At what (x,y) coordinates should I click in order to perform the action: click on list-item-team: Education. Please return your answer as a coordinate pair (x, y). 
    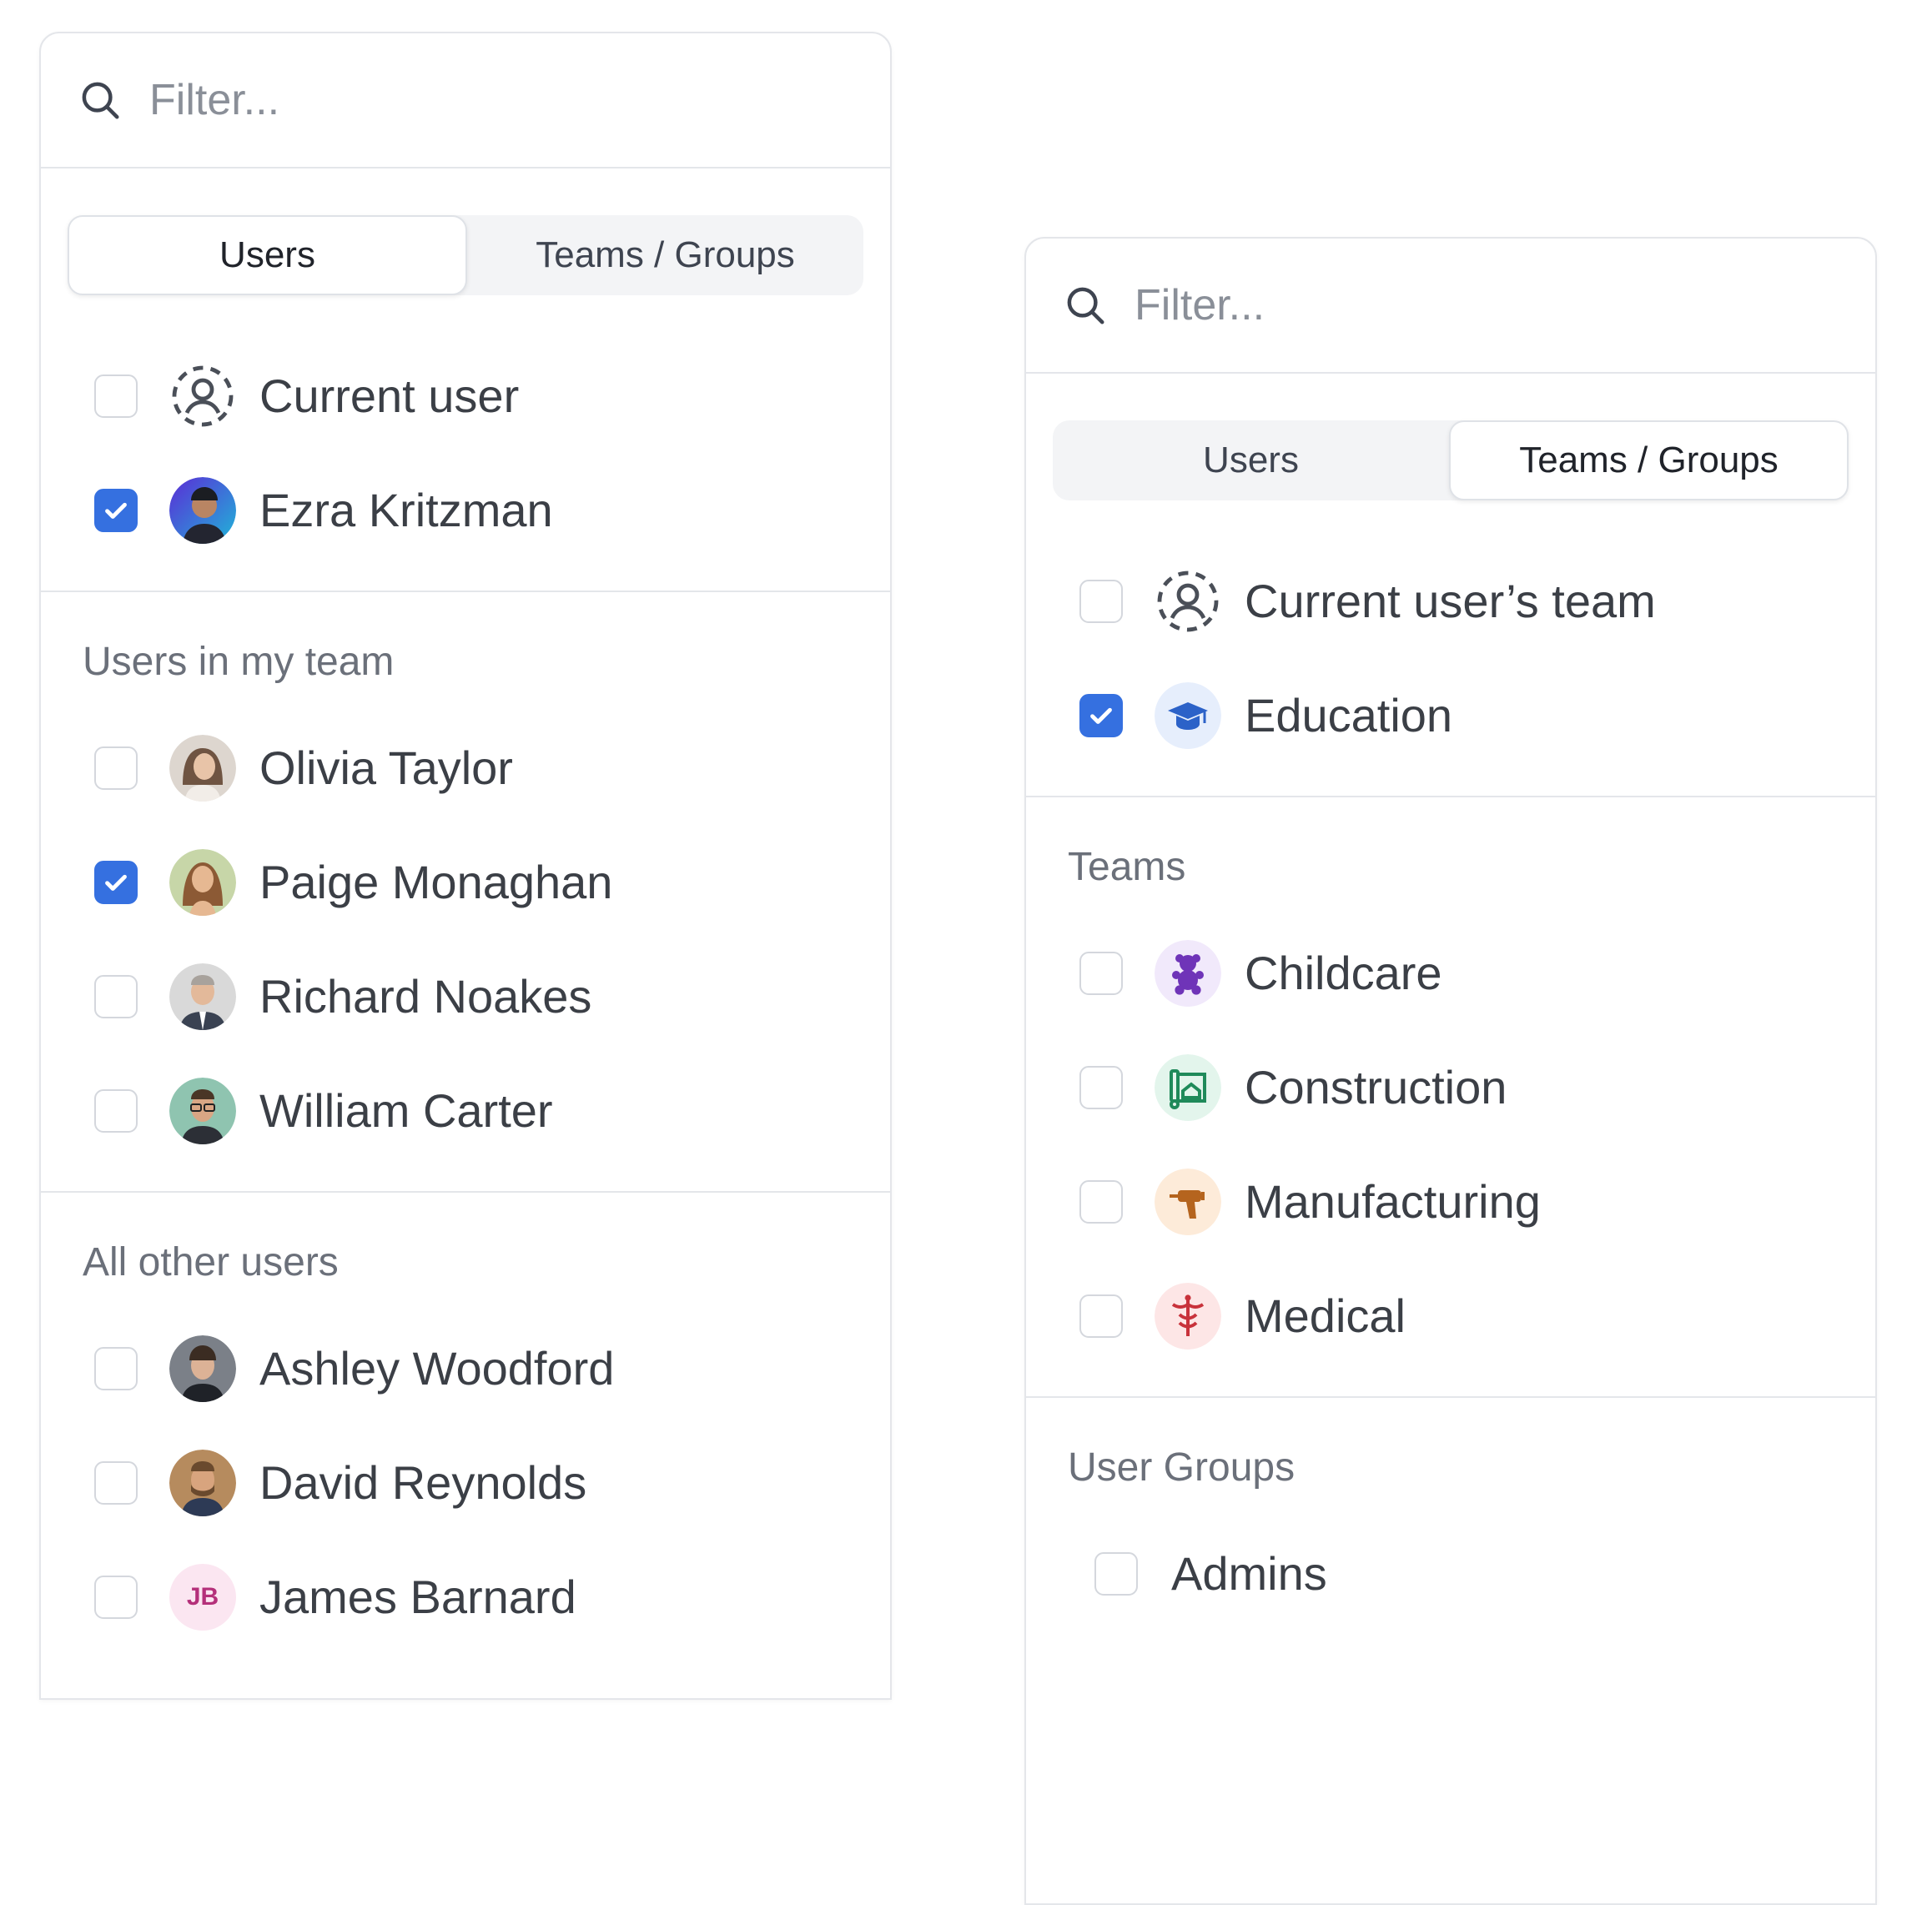
    Looking at the image, I should click on (1450, 715).